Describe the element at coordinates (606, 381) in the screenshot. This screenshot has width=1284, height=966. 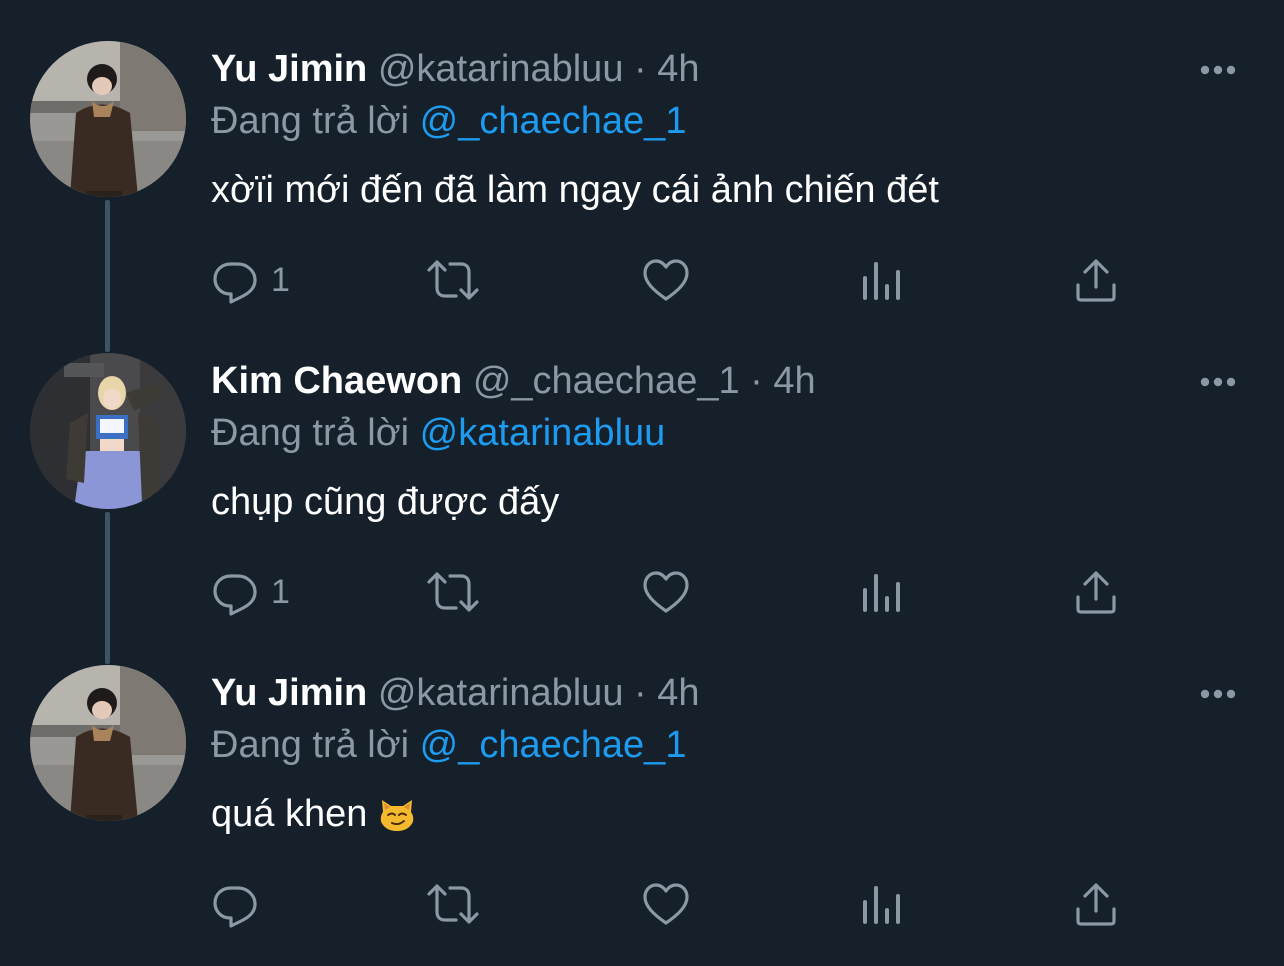
I see `username: @_chaechae_1` at that location.